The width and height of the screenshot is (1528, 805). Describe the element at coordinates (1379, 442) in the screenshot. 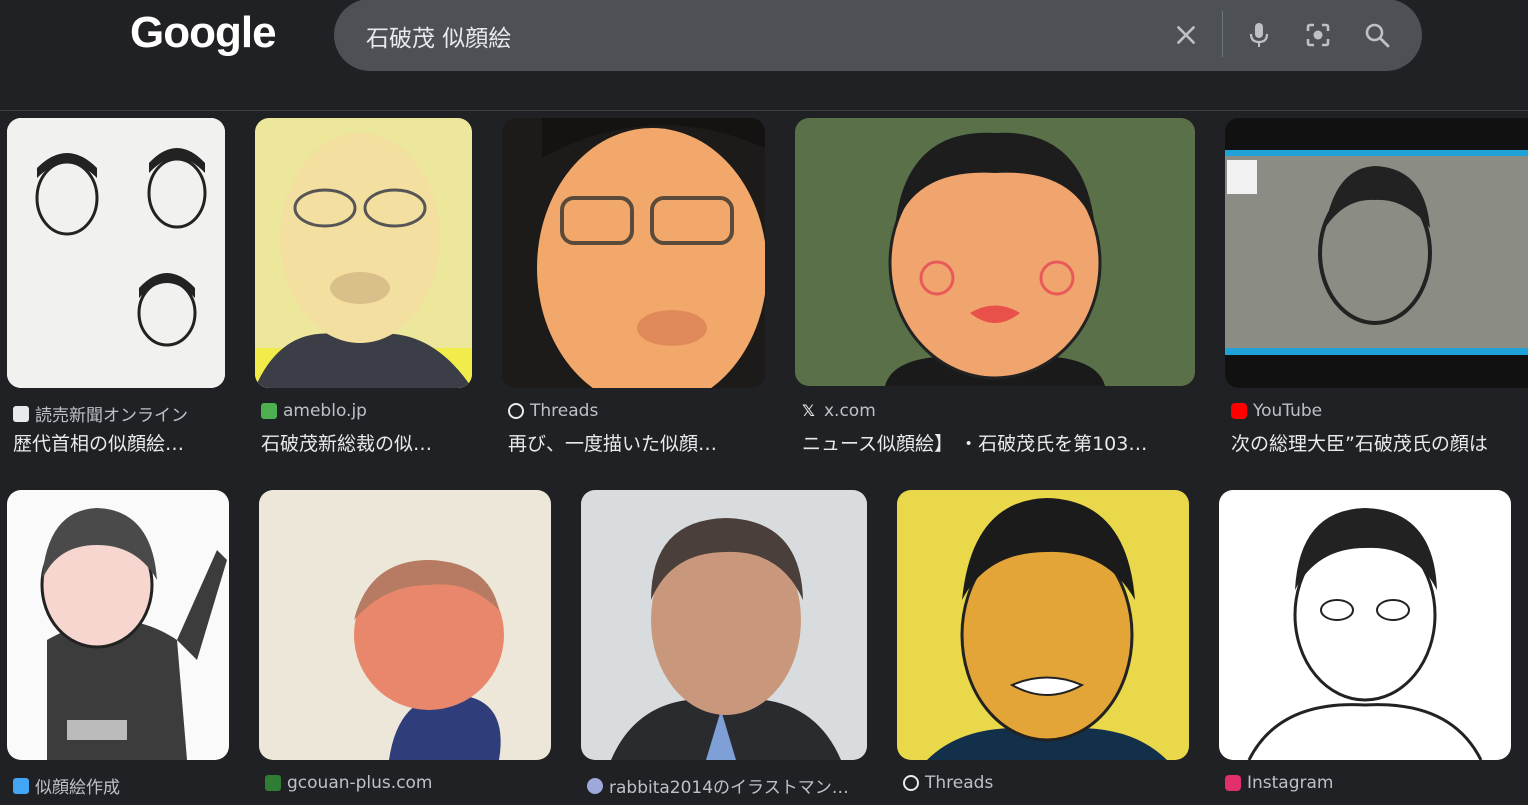

I see `result-title: 次の総理大臣”石破茂氏の顔は` at that location.